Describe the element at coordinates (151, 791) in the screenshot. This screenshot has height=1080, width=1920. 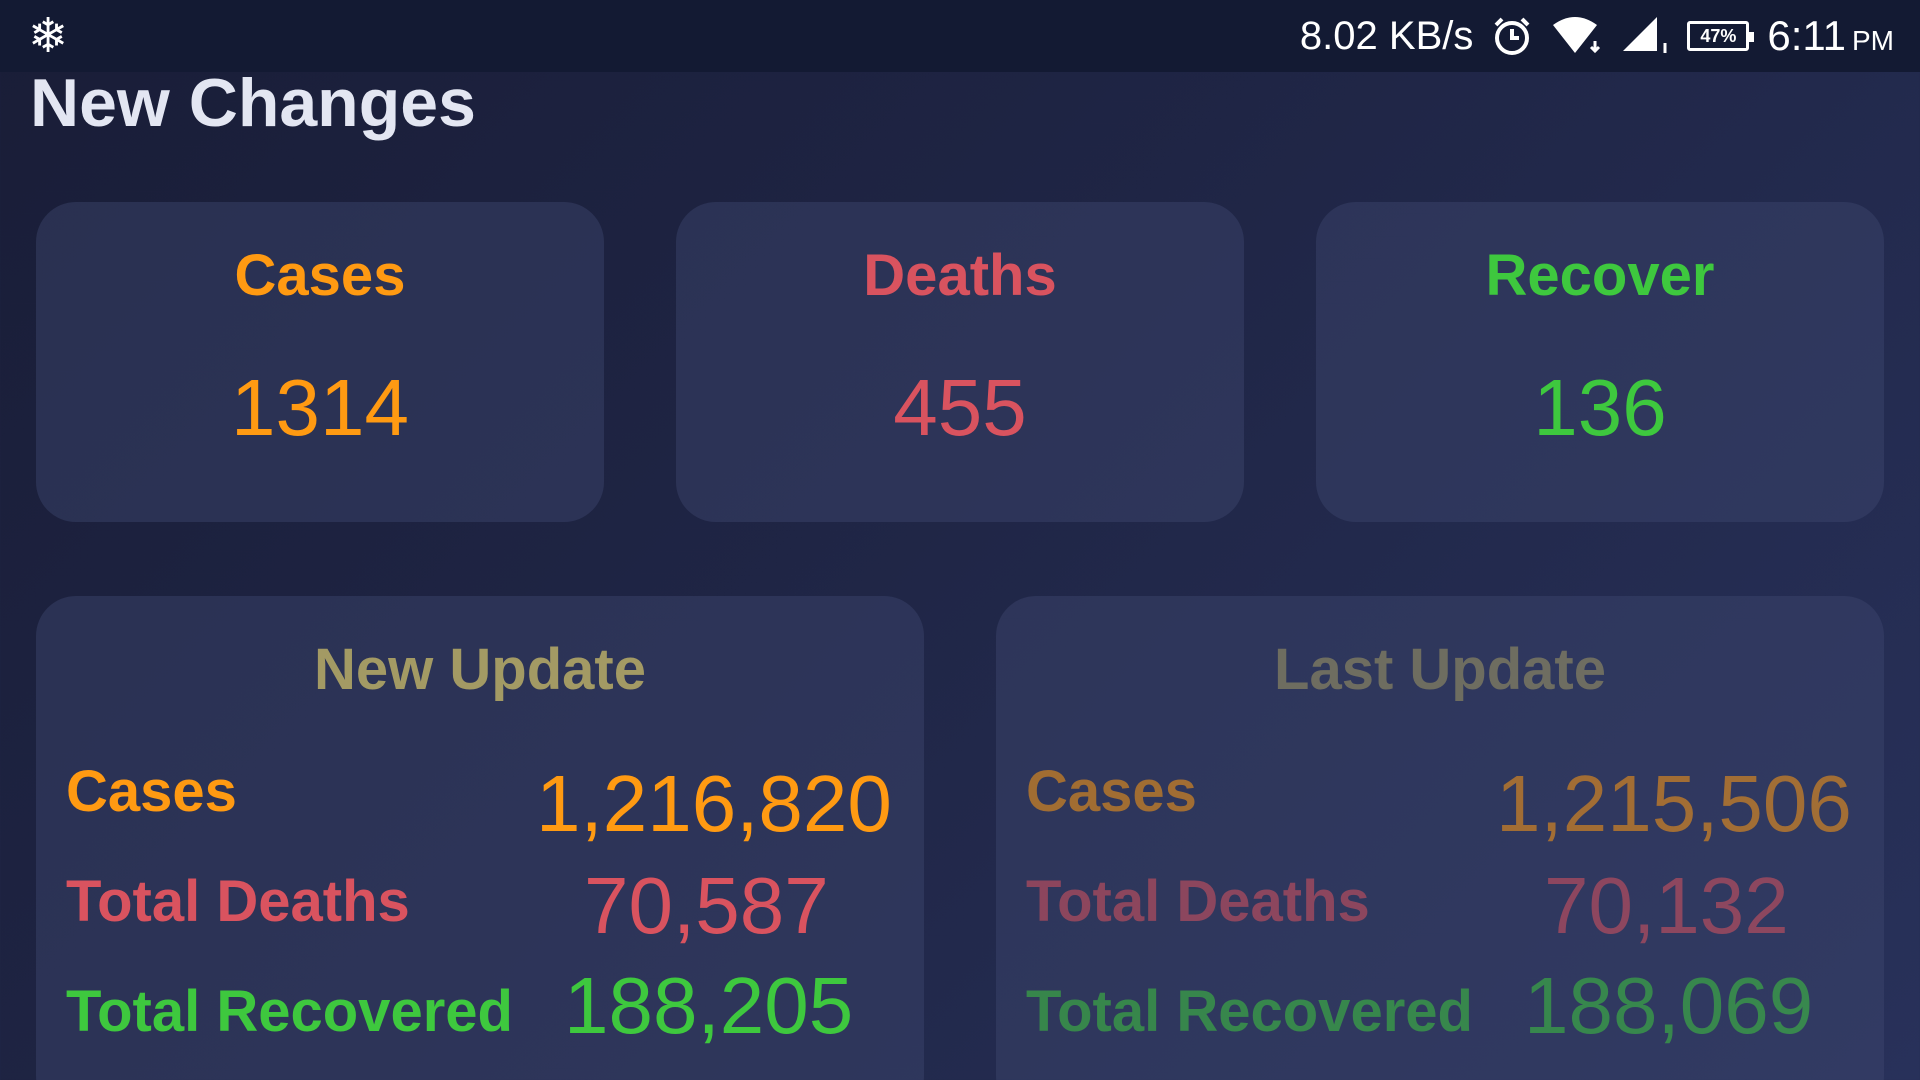
I see `new-cases-label: Cases` at that location.